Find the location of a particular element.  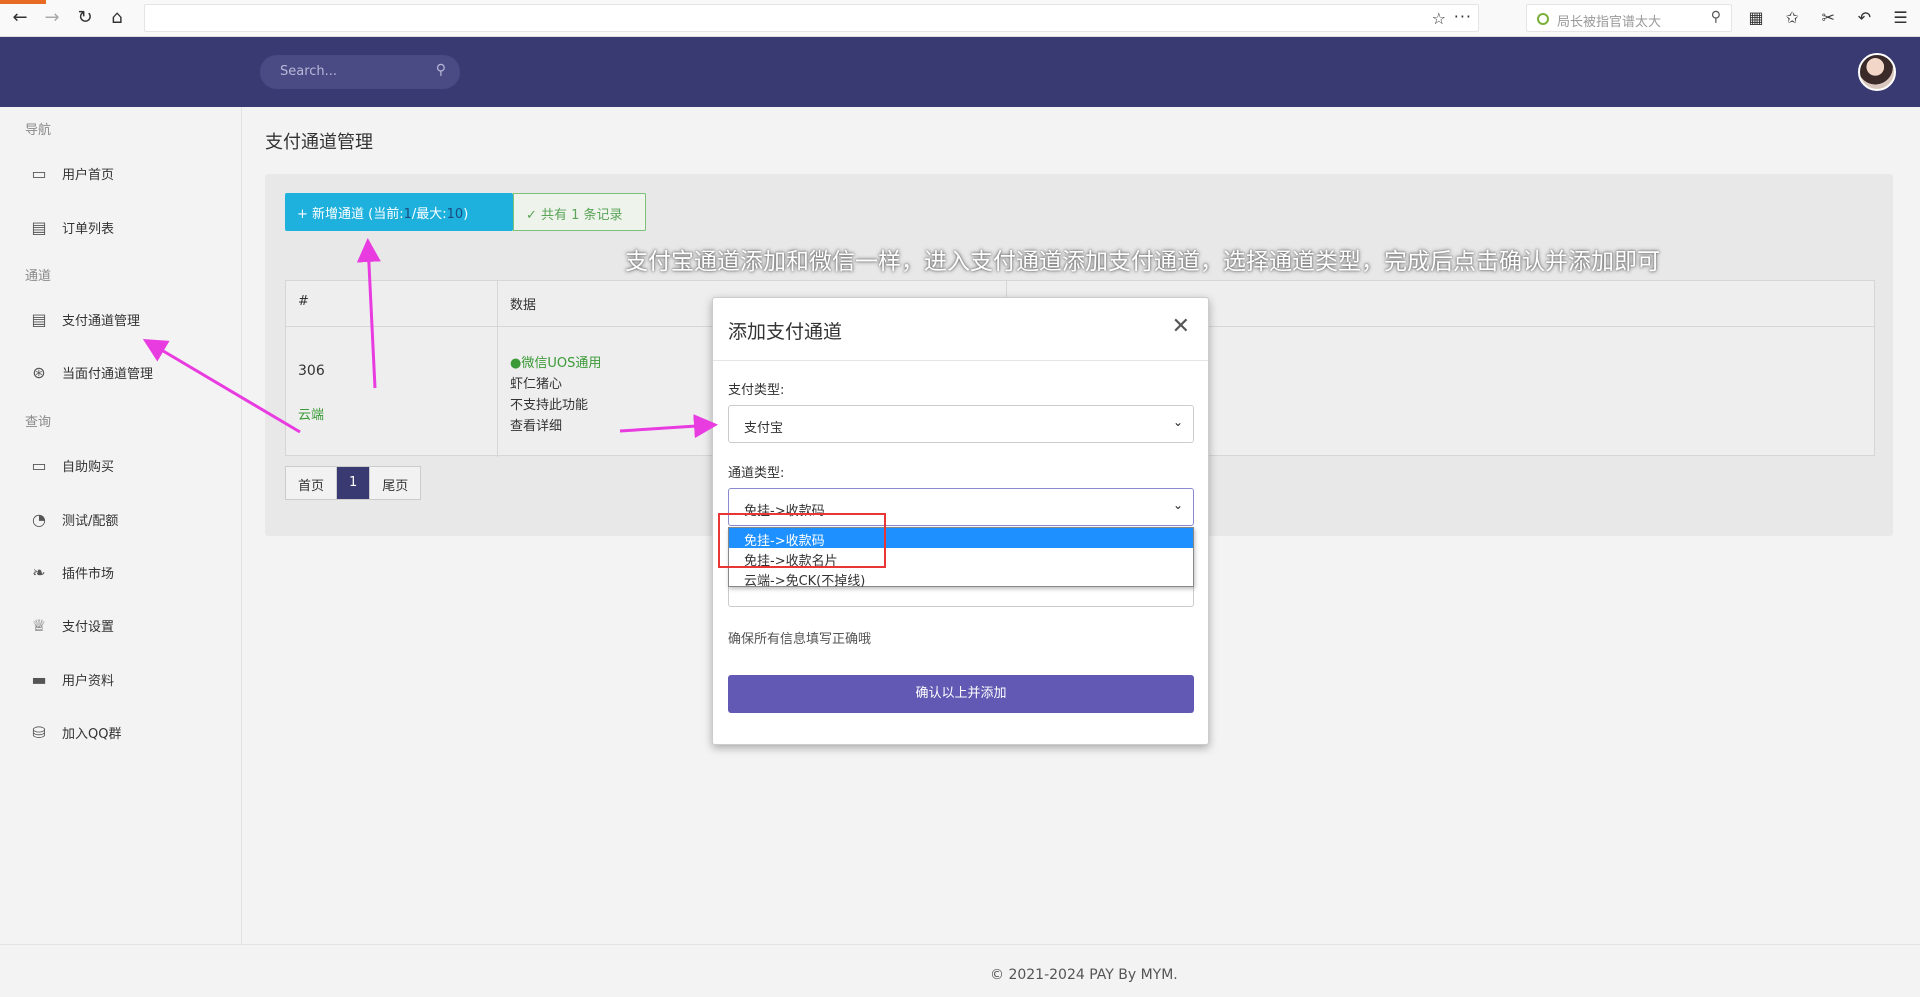

sidebar-item-pay-channel: ▤ 支付通道管理 is located at coordinates (84, 319).